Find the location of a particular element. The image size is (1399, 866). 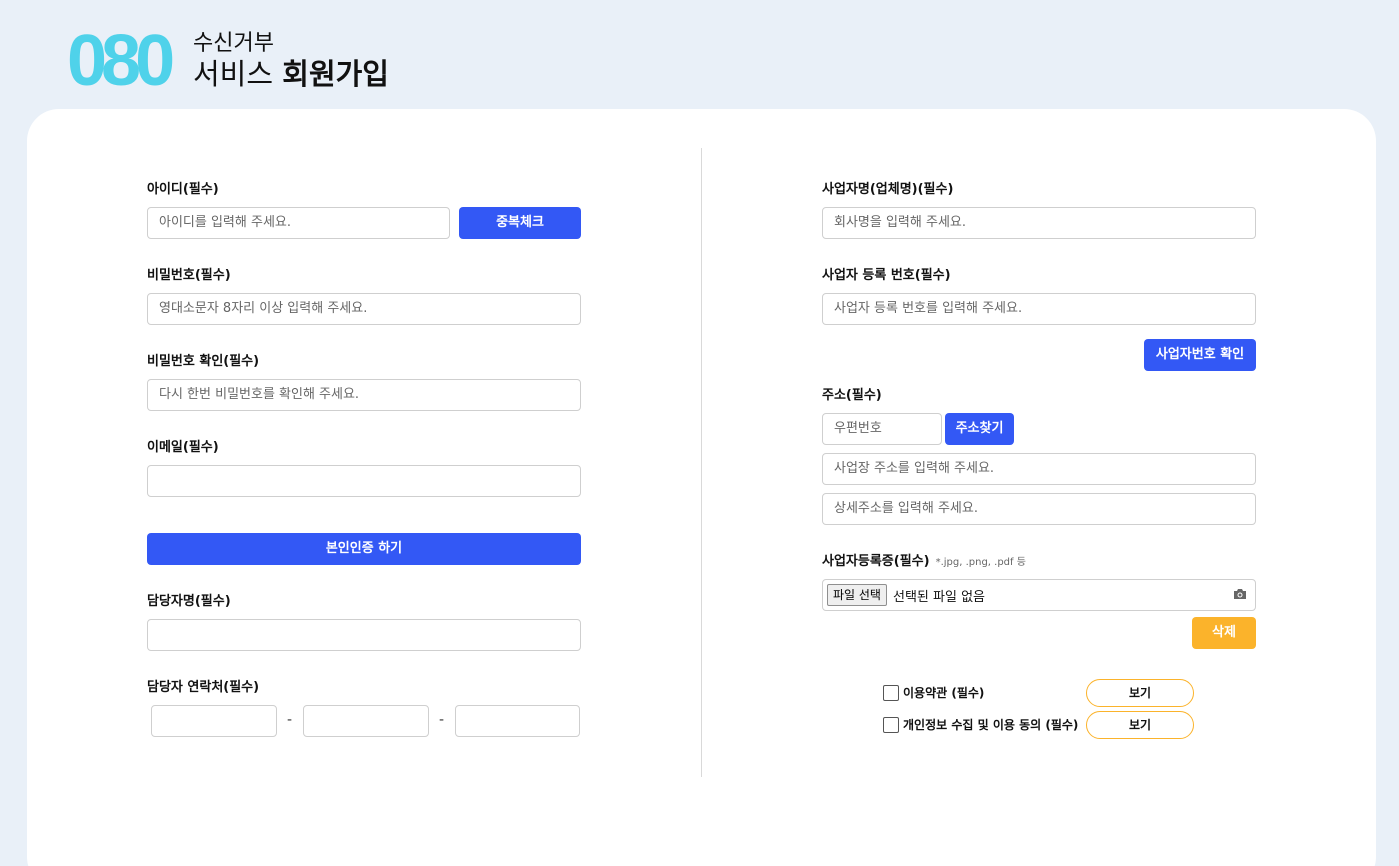

zipcode-input: 우편번호 is located at coordinates (882, 429).